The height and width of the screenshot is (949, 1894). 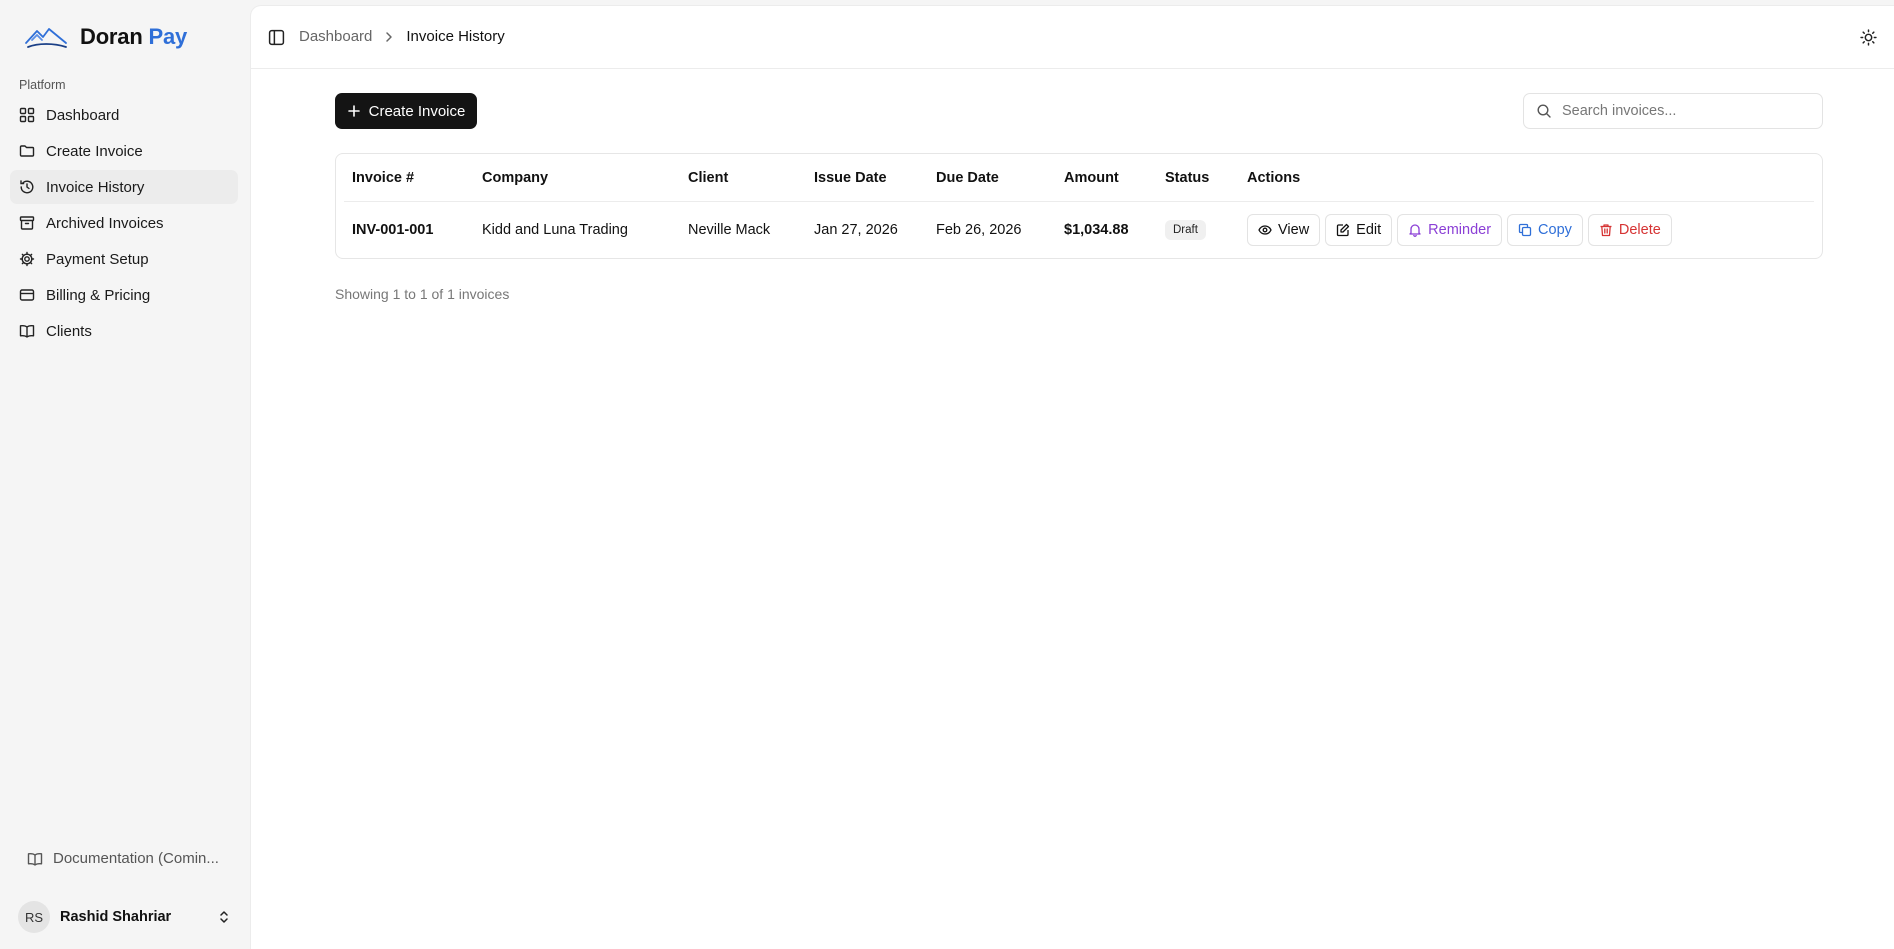 What do you see at coordinates (224, 917) in the screenshot?
I see `chevrons-up-down-icon` at bounding box center [224, 917].